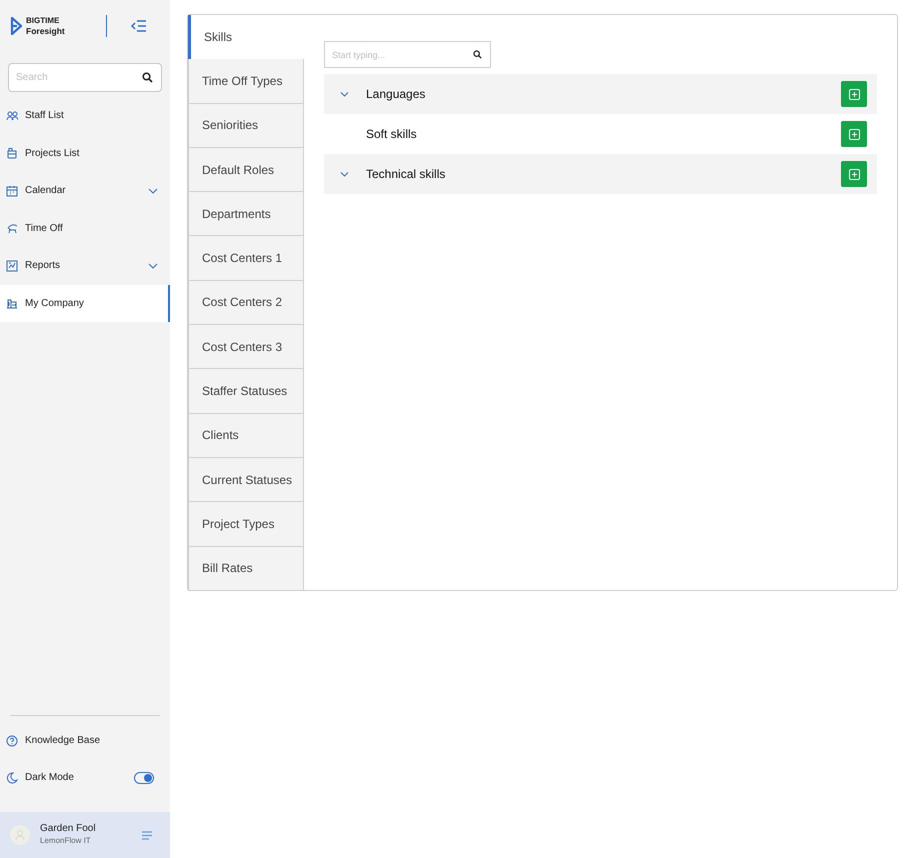 The width and height of the screenshot is (910, 858). I want to click on brand-subtitle: Foresight, so click(45, 31).